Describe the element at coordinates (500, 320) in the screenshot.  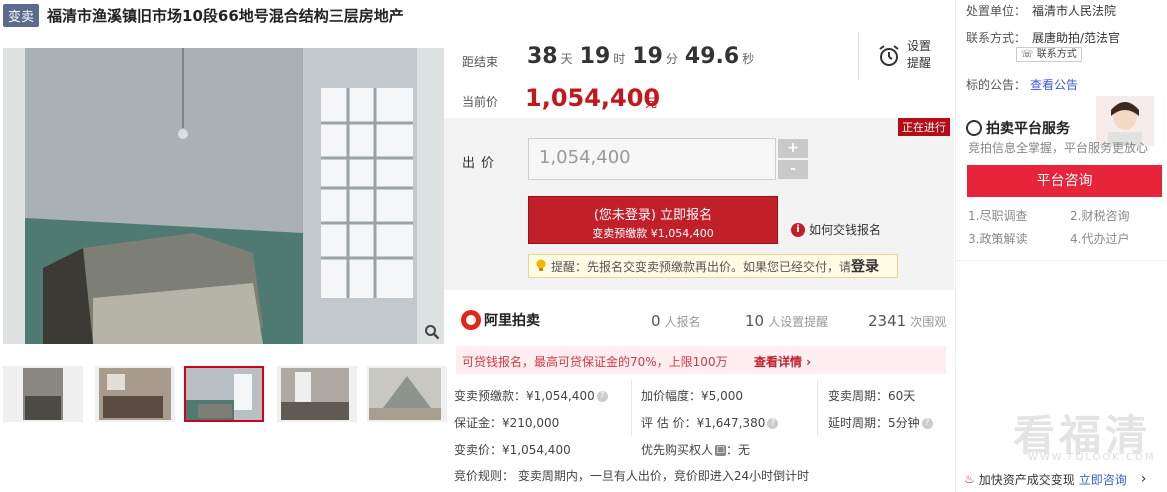
I see `ali-auction-logo: 阿里拍卖` at that location.